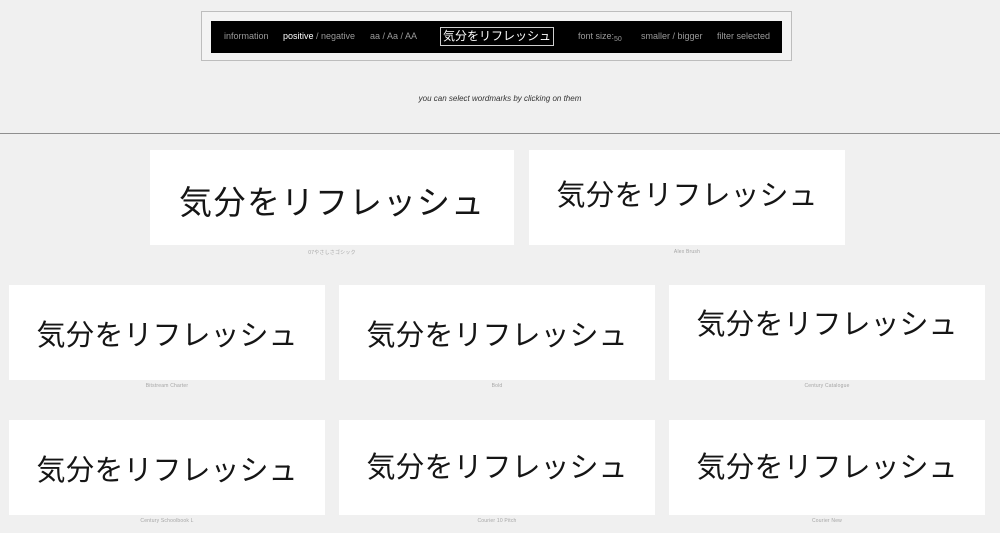 Image resolution: width=1000 pixels, height=533 pixels. I want to click on size-controls: smaller / bigger, so click(672, 36).